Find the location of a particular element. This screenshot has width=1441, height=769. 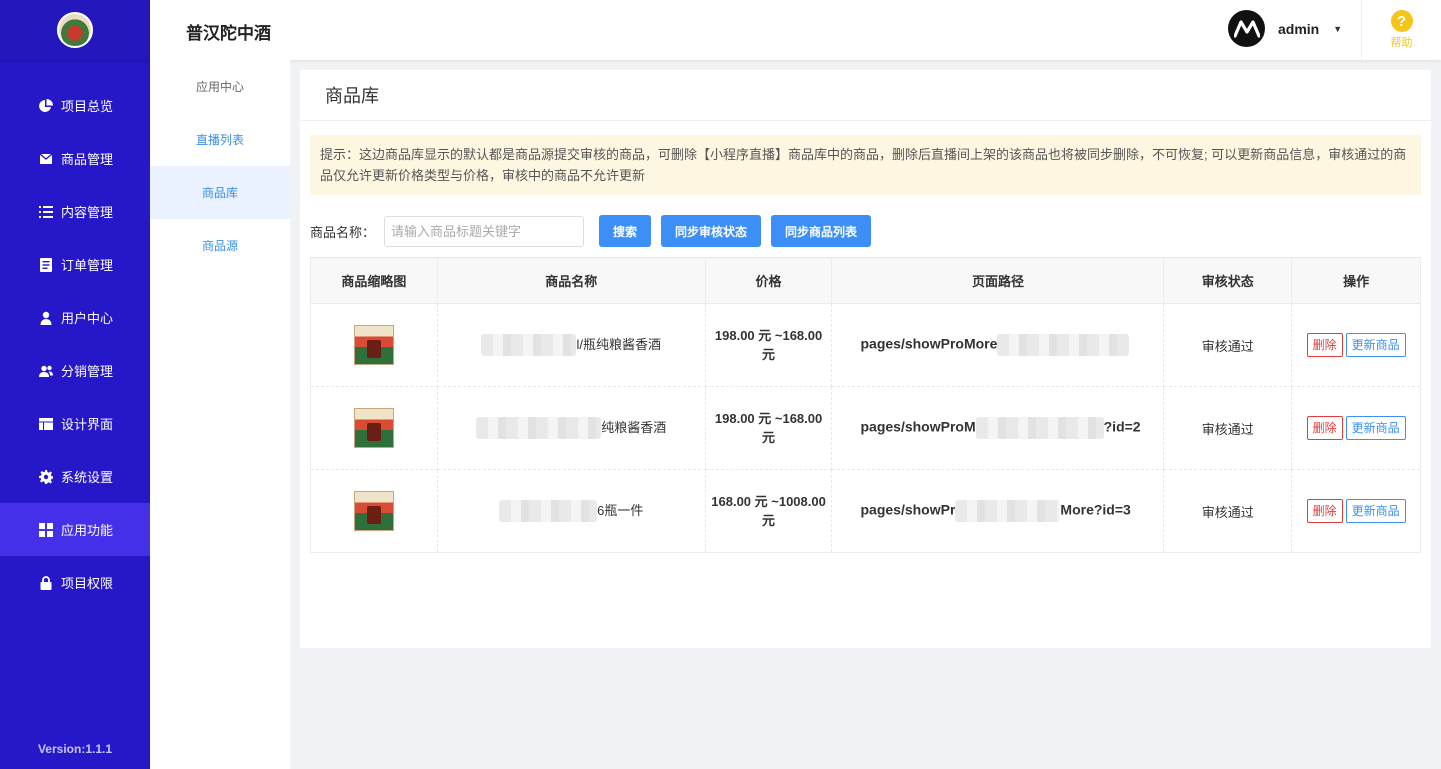

sidebar-item-content: 内容管理 is located at coordinates (75, 211).